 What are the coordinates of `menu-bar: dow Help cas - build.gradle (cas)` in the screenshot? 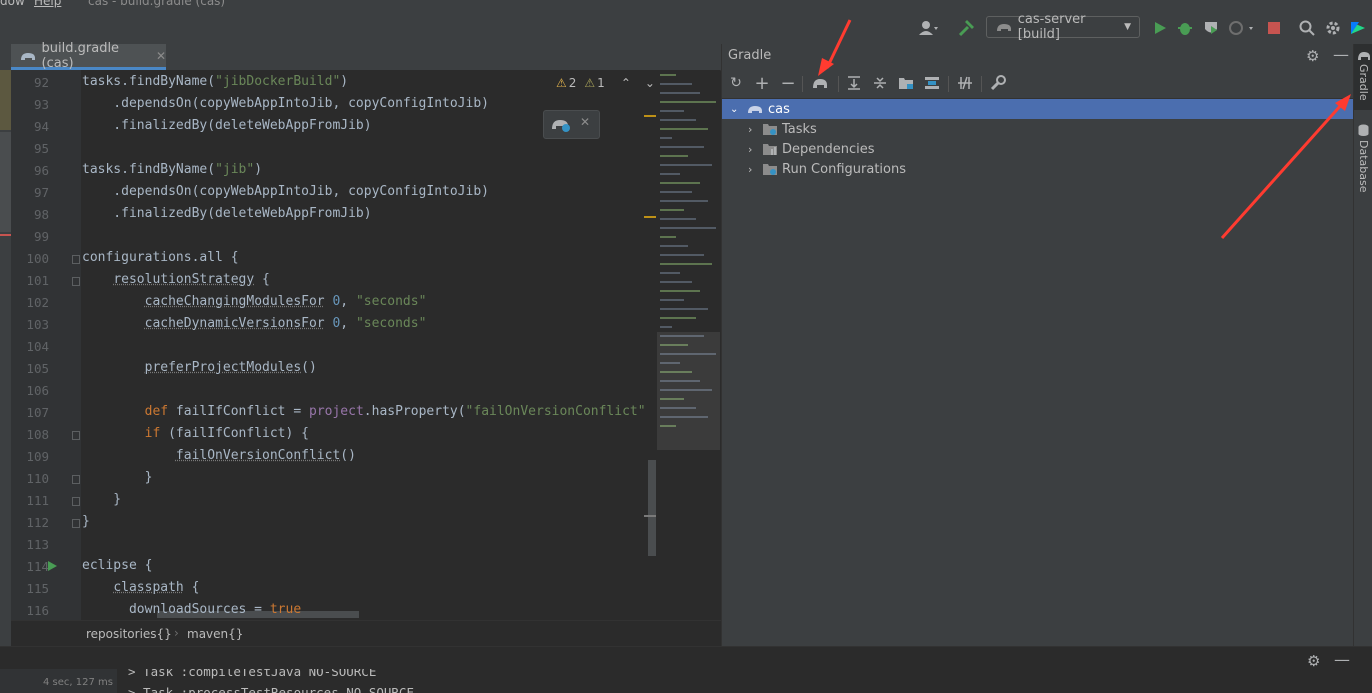 It's located at (686, 6).